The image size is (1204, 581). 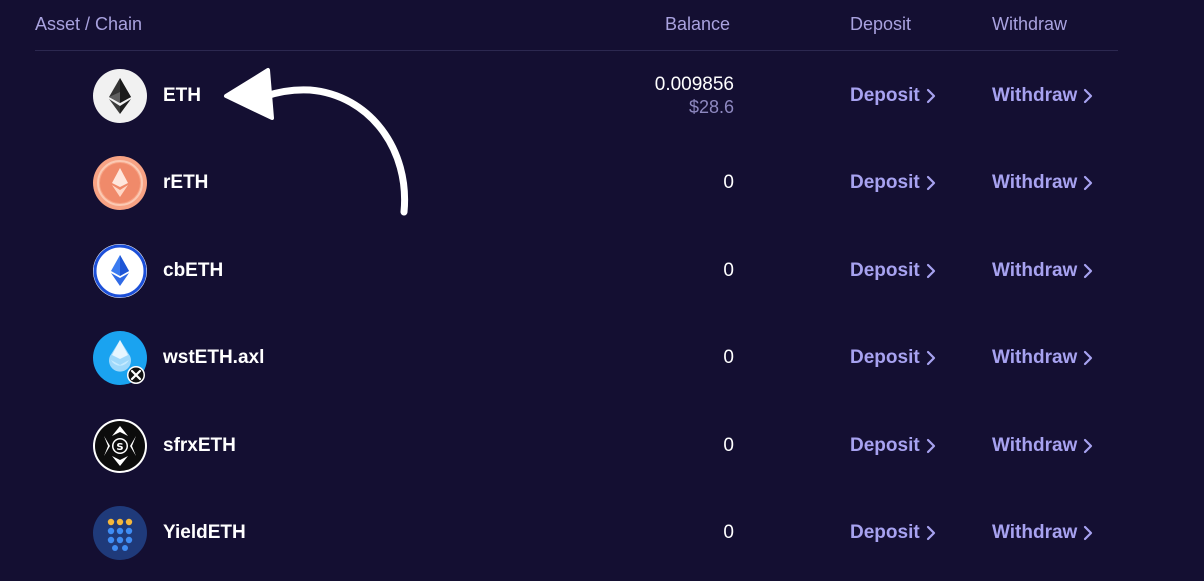 I want to click on table-row: wstETH.axl 0 Deposit Withdraw, so click(x=576, y=357).